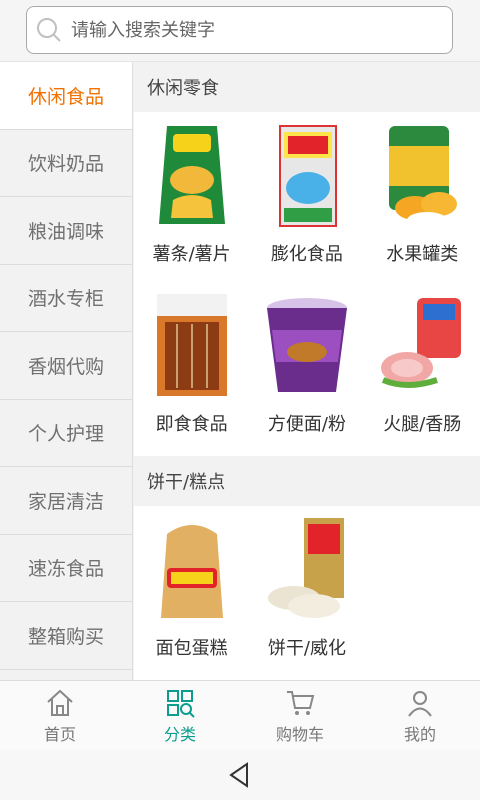 This screenshot has height=800, width=480. Describe the element at coordinates (191, 254) in the screenshot. I see `grid-item-label: 薯条/薯片` at that location.